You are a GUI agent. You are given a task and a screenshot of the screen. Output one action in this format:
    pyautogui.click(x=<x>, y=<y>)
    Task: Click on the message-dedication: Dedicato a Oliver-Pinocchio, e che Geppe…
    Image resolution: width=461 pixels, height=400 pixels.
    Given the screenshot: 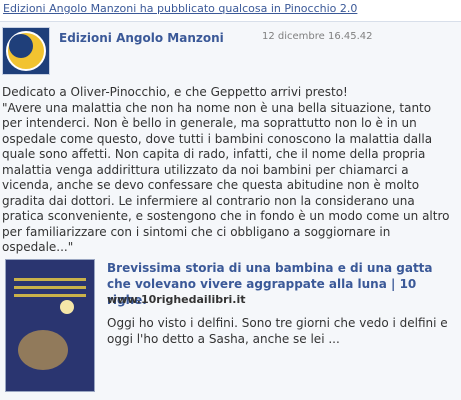 What is the action you would take?
    pyautogui.click(x=175, y=92)
    